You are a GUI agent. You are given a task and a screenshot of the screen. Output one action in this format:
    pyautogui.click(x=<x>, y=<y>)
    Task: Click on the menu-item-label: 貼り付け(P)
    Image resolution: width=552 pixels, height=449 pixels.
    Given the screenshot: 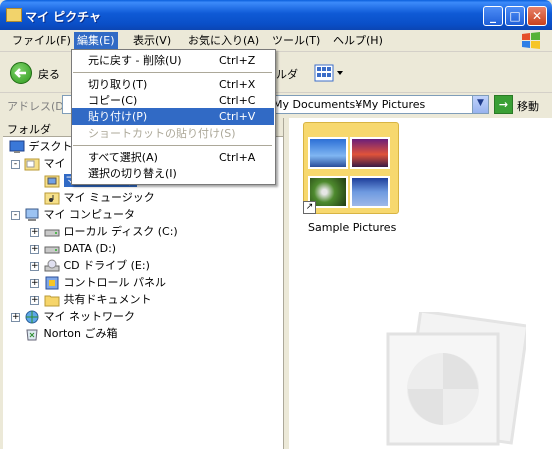 What is the action you would take?
    pyautogui.click(x=118, y=116)
    